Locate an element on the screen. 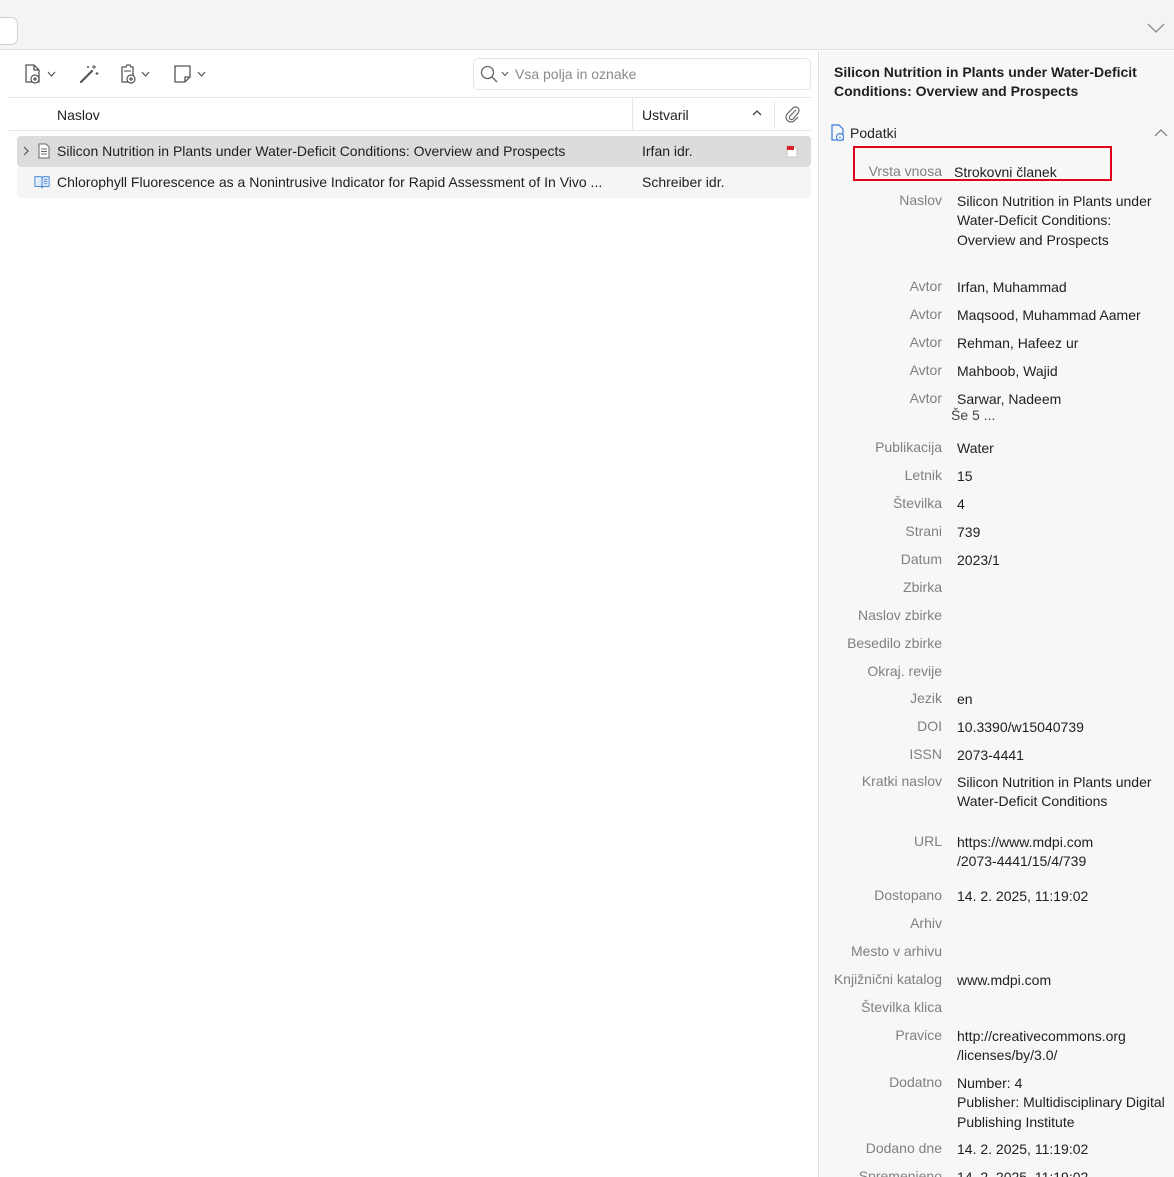  tab-bar is located at coordinates (587, 25).